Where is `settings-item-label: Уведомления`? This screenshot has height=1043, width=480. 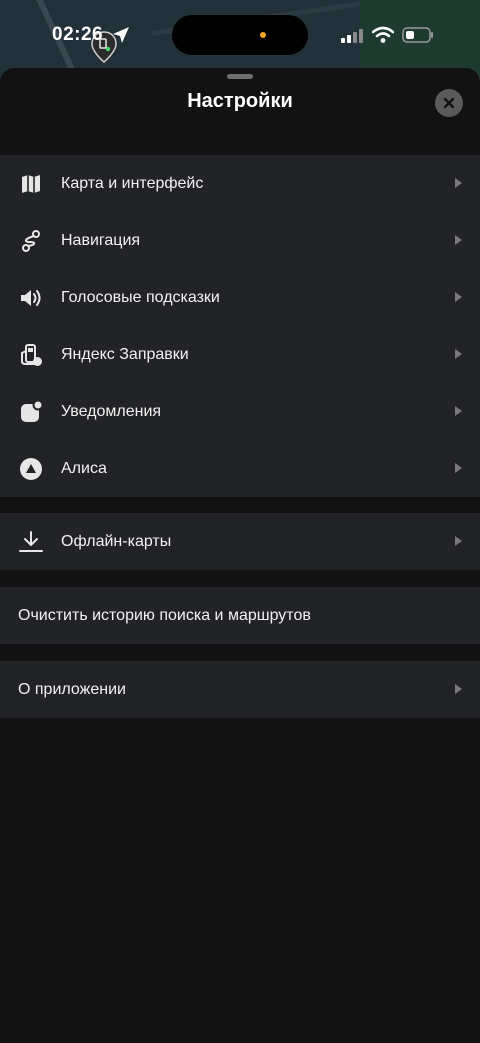
settings-item-label: Уведомления is located at coordinates (111, 411).